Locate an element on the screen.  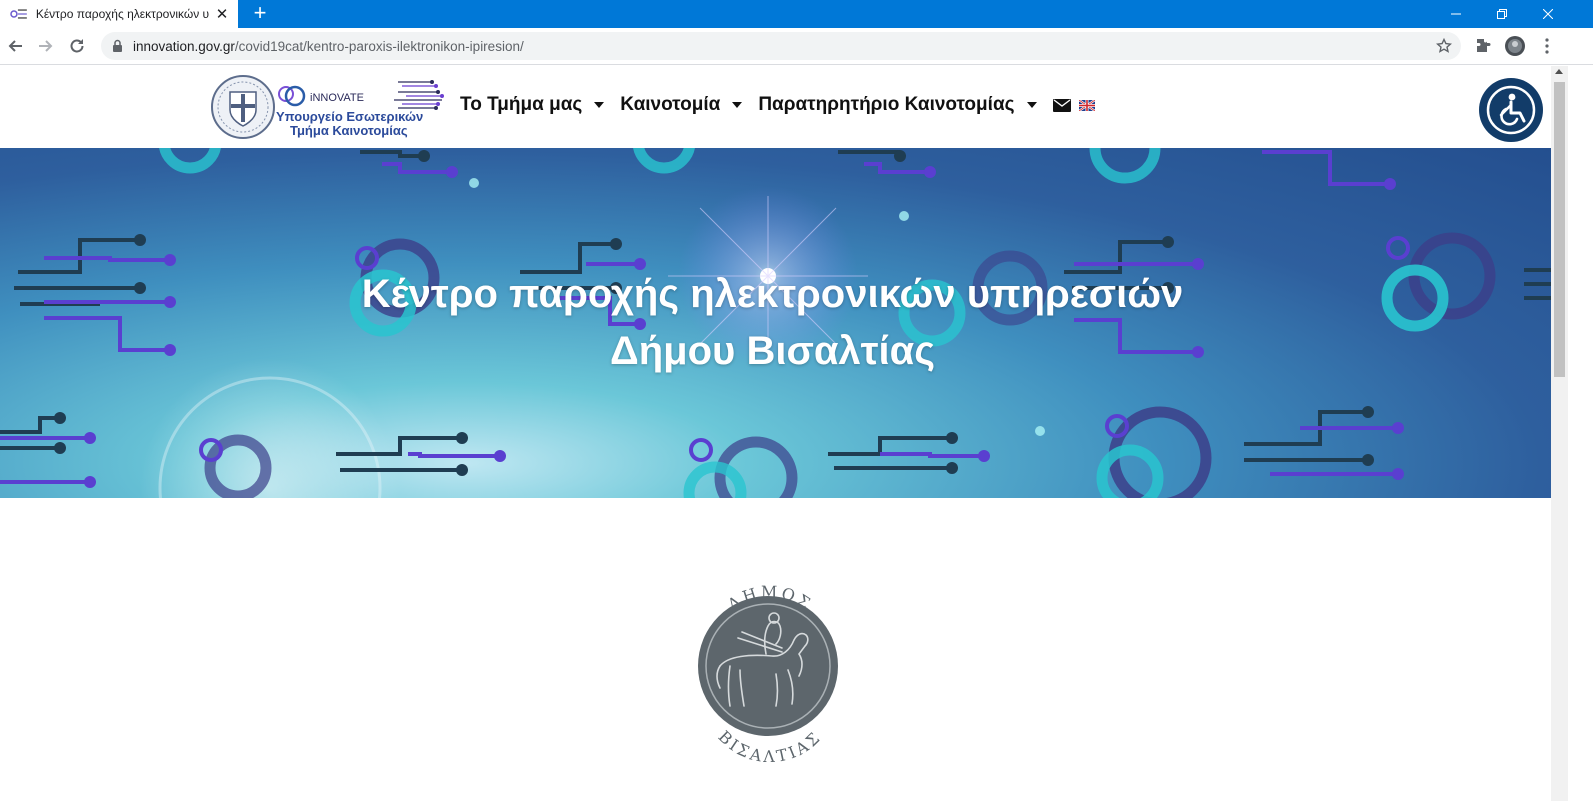
logo-brand-text: iNNOVATE is located at coordinates (337, 98).